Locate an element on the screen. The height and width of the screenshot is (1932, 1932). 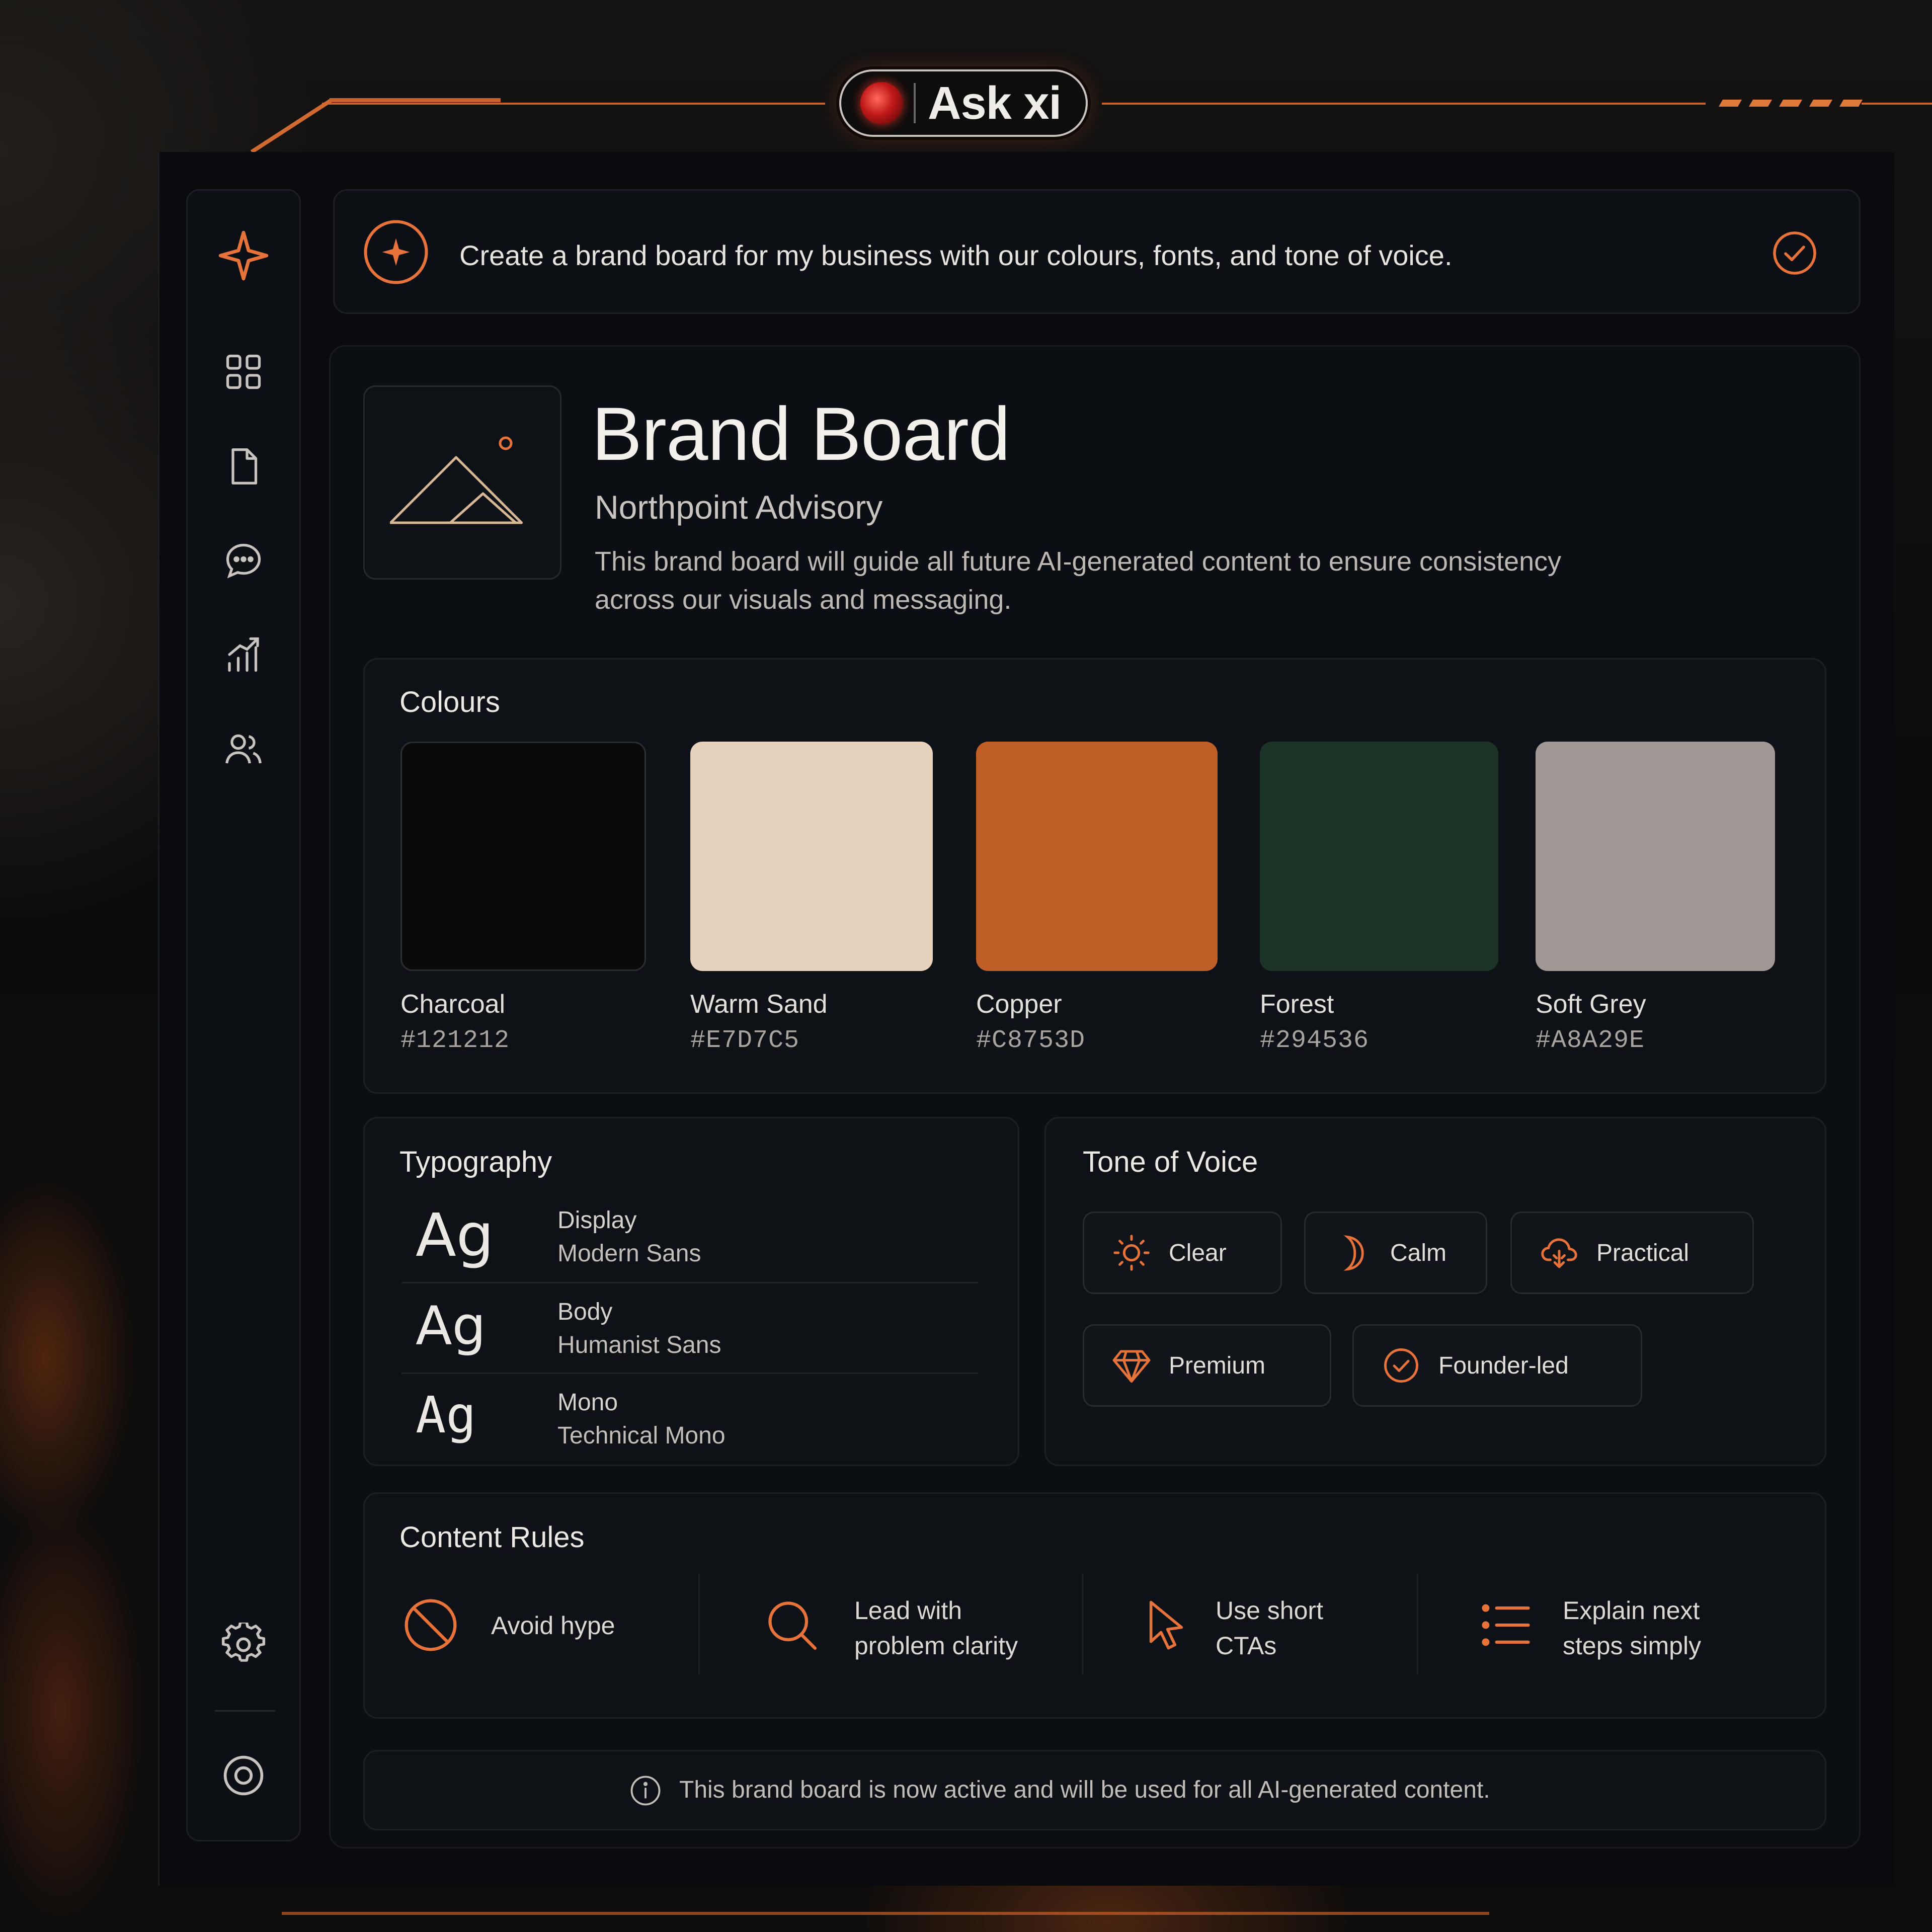
type-sample-mono: Ag is located at coordinates (446, 1415).